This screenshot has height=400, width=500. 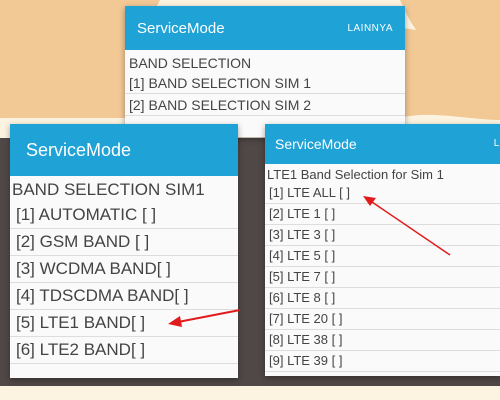 What do you see at coordinates (124, 242) in the screenshot?
I see `menu-item-gsm-band: [2] GSM BAND [ ]` at bounding box center [124, 242].